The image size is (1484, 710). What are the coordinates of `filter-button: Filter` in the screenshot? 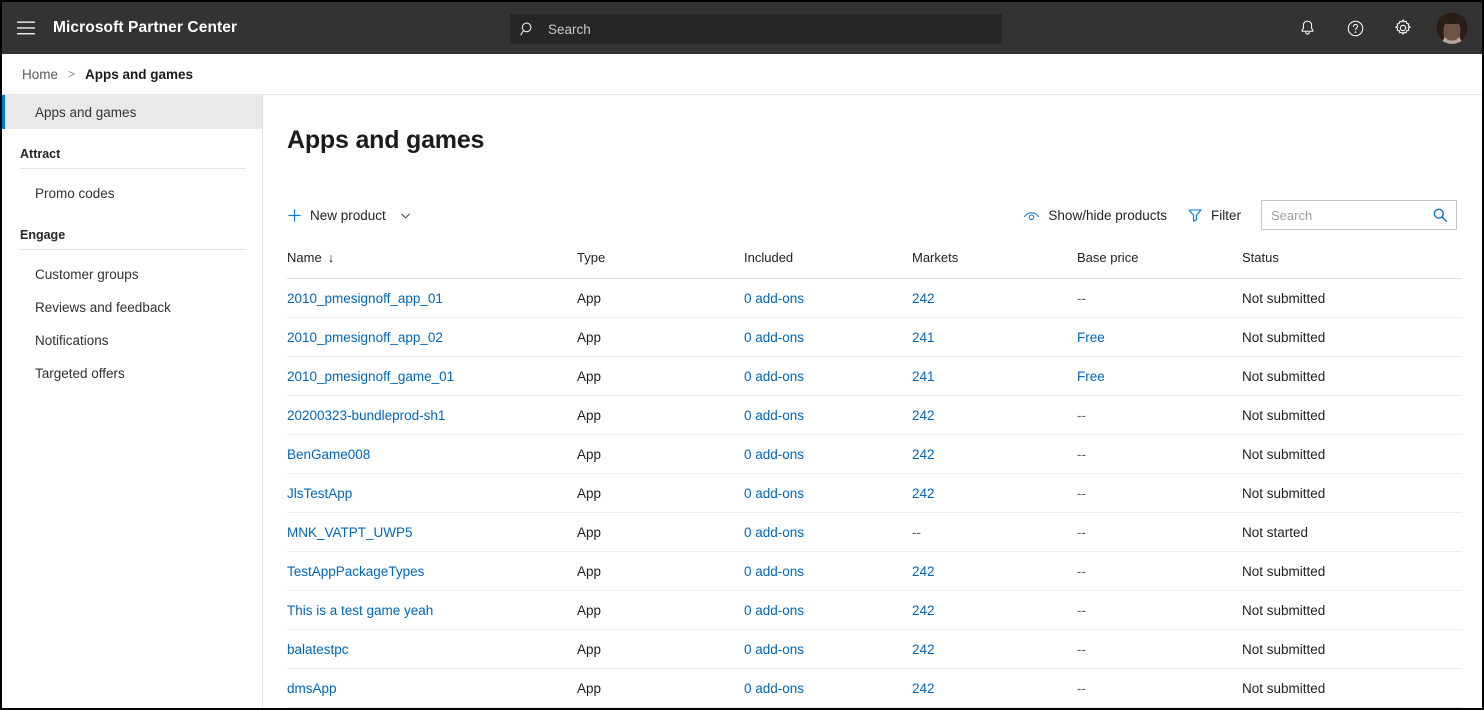 It's located at (1214, 215).